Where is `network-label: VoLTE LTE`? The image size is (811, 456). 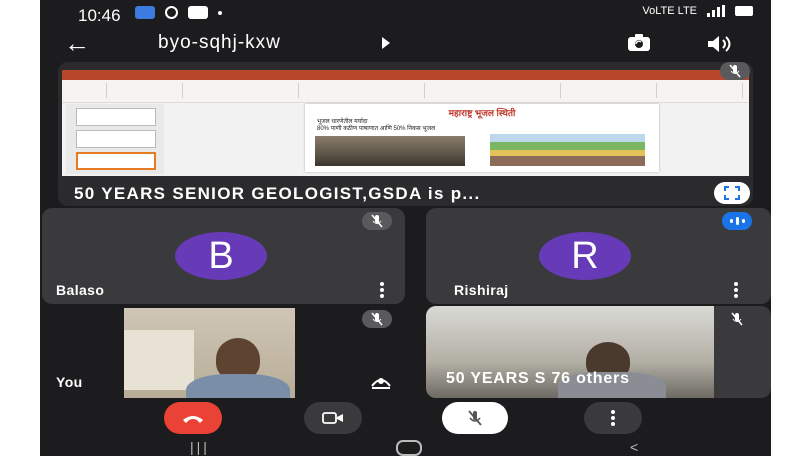
network-label: VoLTE LTE is located at coordinates (669, 11).